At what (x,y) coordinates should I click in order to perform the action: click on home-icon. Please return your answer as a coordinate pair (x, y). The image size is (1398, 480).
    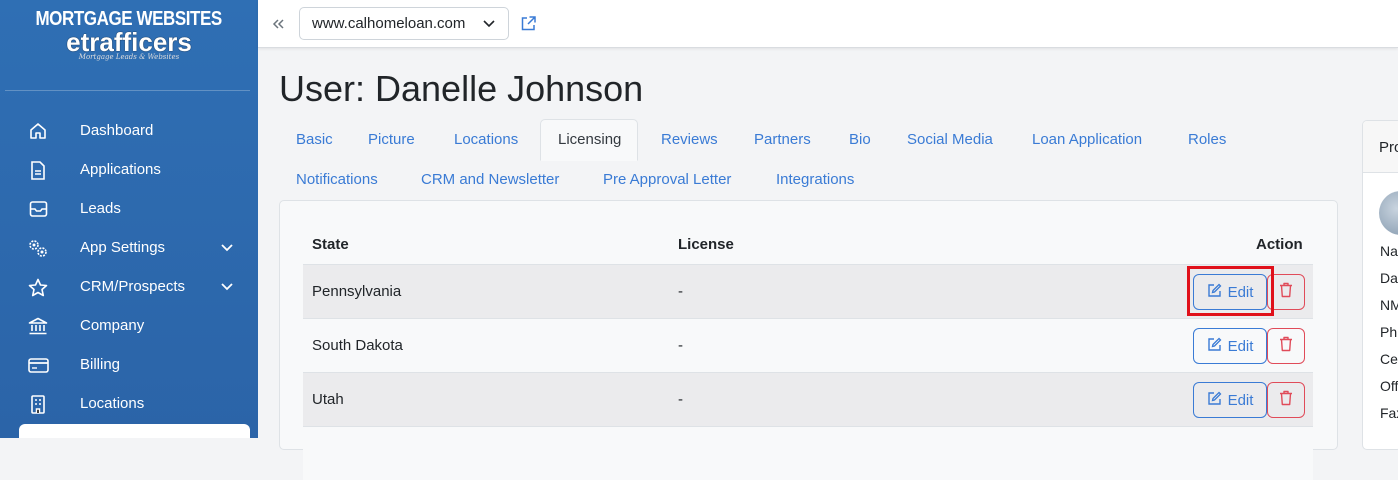
    Looking at the image, I should click on (38, 131).